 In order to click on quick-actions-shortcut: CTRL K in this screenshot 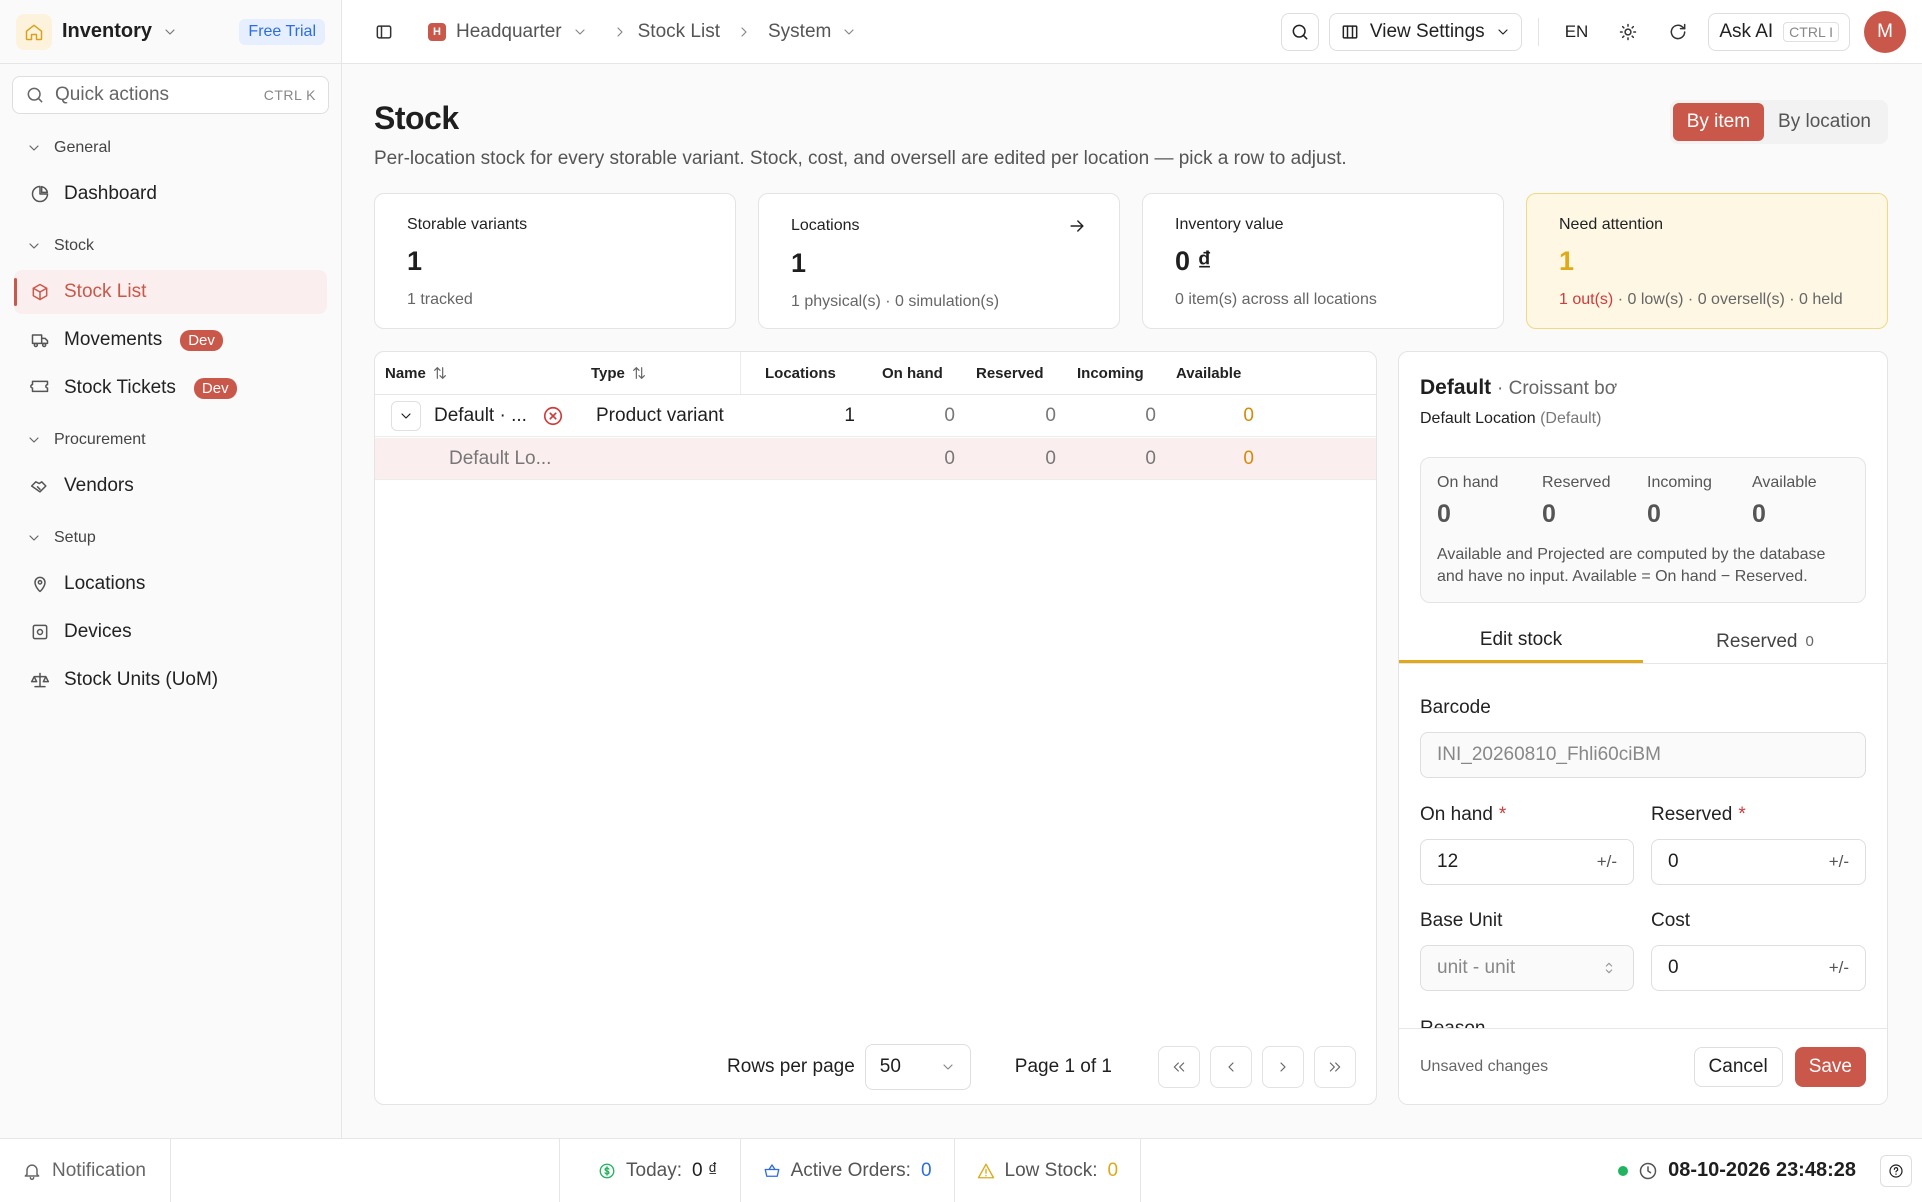, I will do `click(289, 95)`.